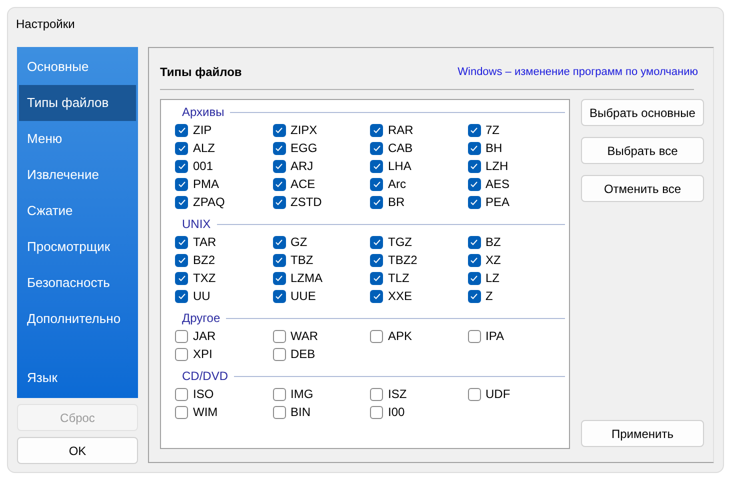 The height and width of the screenshot is (480, 729). What do you see at coordinates (418, 130) in the screenshot?
I see `file-type-checkbox: RAR` at bounding box center [418, 130].